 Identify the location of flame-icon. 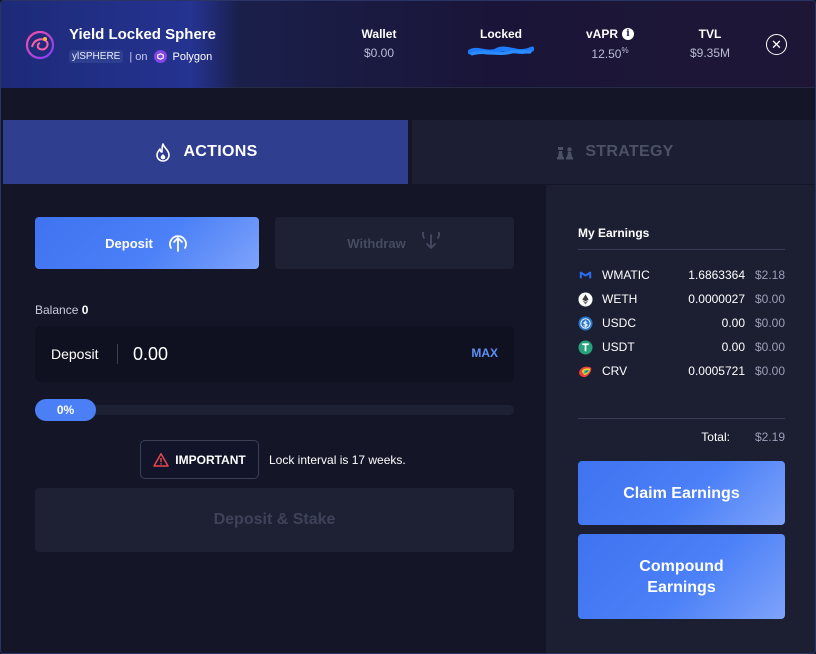
(163, 152).